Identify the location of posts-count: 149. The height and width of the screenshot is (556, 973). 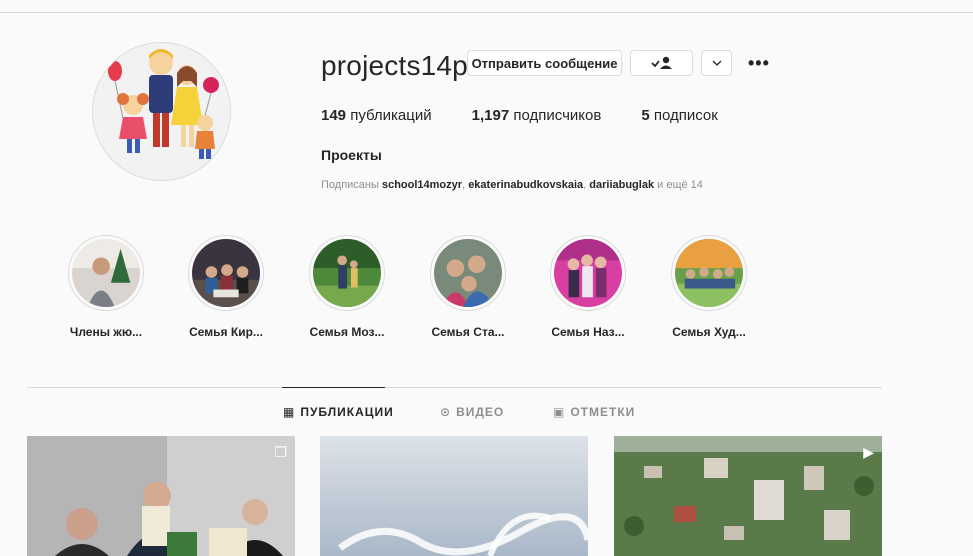
(334, 115).